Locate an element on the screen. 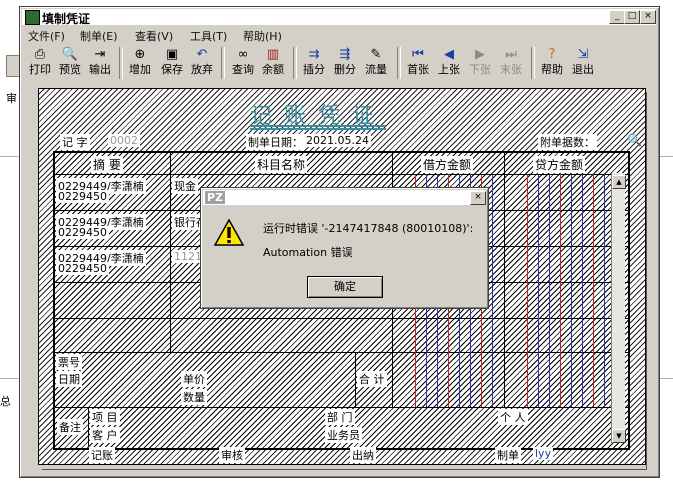 This screenshot has width=673, height=496. department-label: 部 门 is located at coordinates (340, 417).